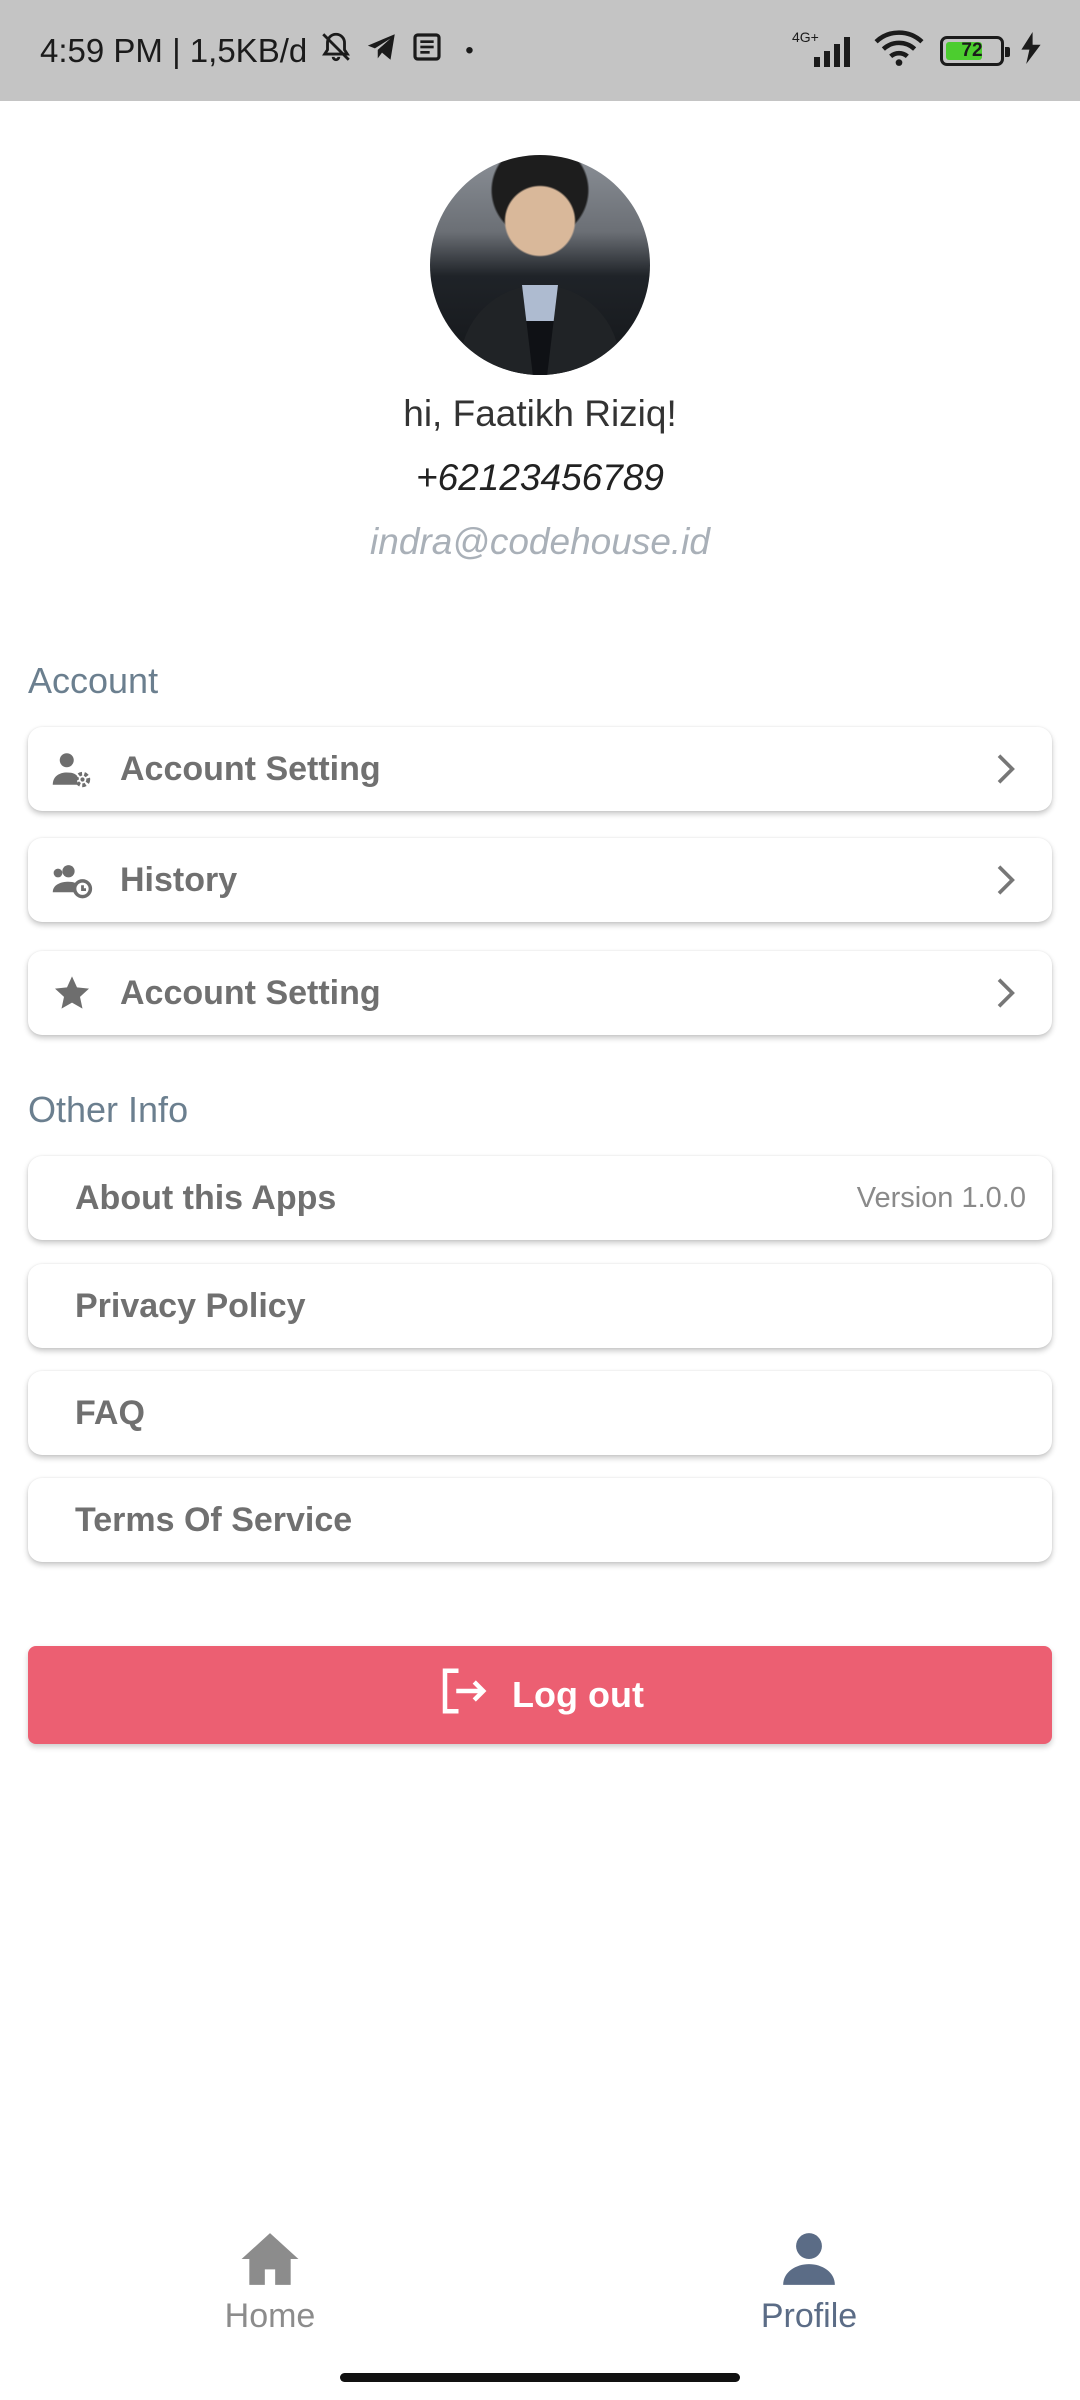 The height and width of the screenshot is (2400, 1080). What do you see at coordinates (336, 51) in the screenshot?
I see `bell-off-icon` at bounding box center [336, 51].